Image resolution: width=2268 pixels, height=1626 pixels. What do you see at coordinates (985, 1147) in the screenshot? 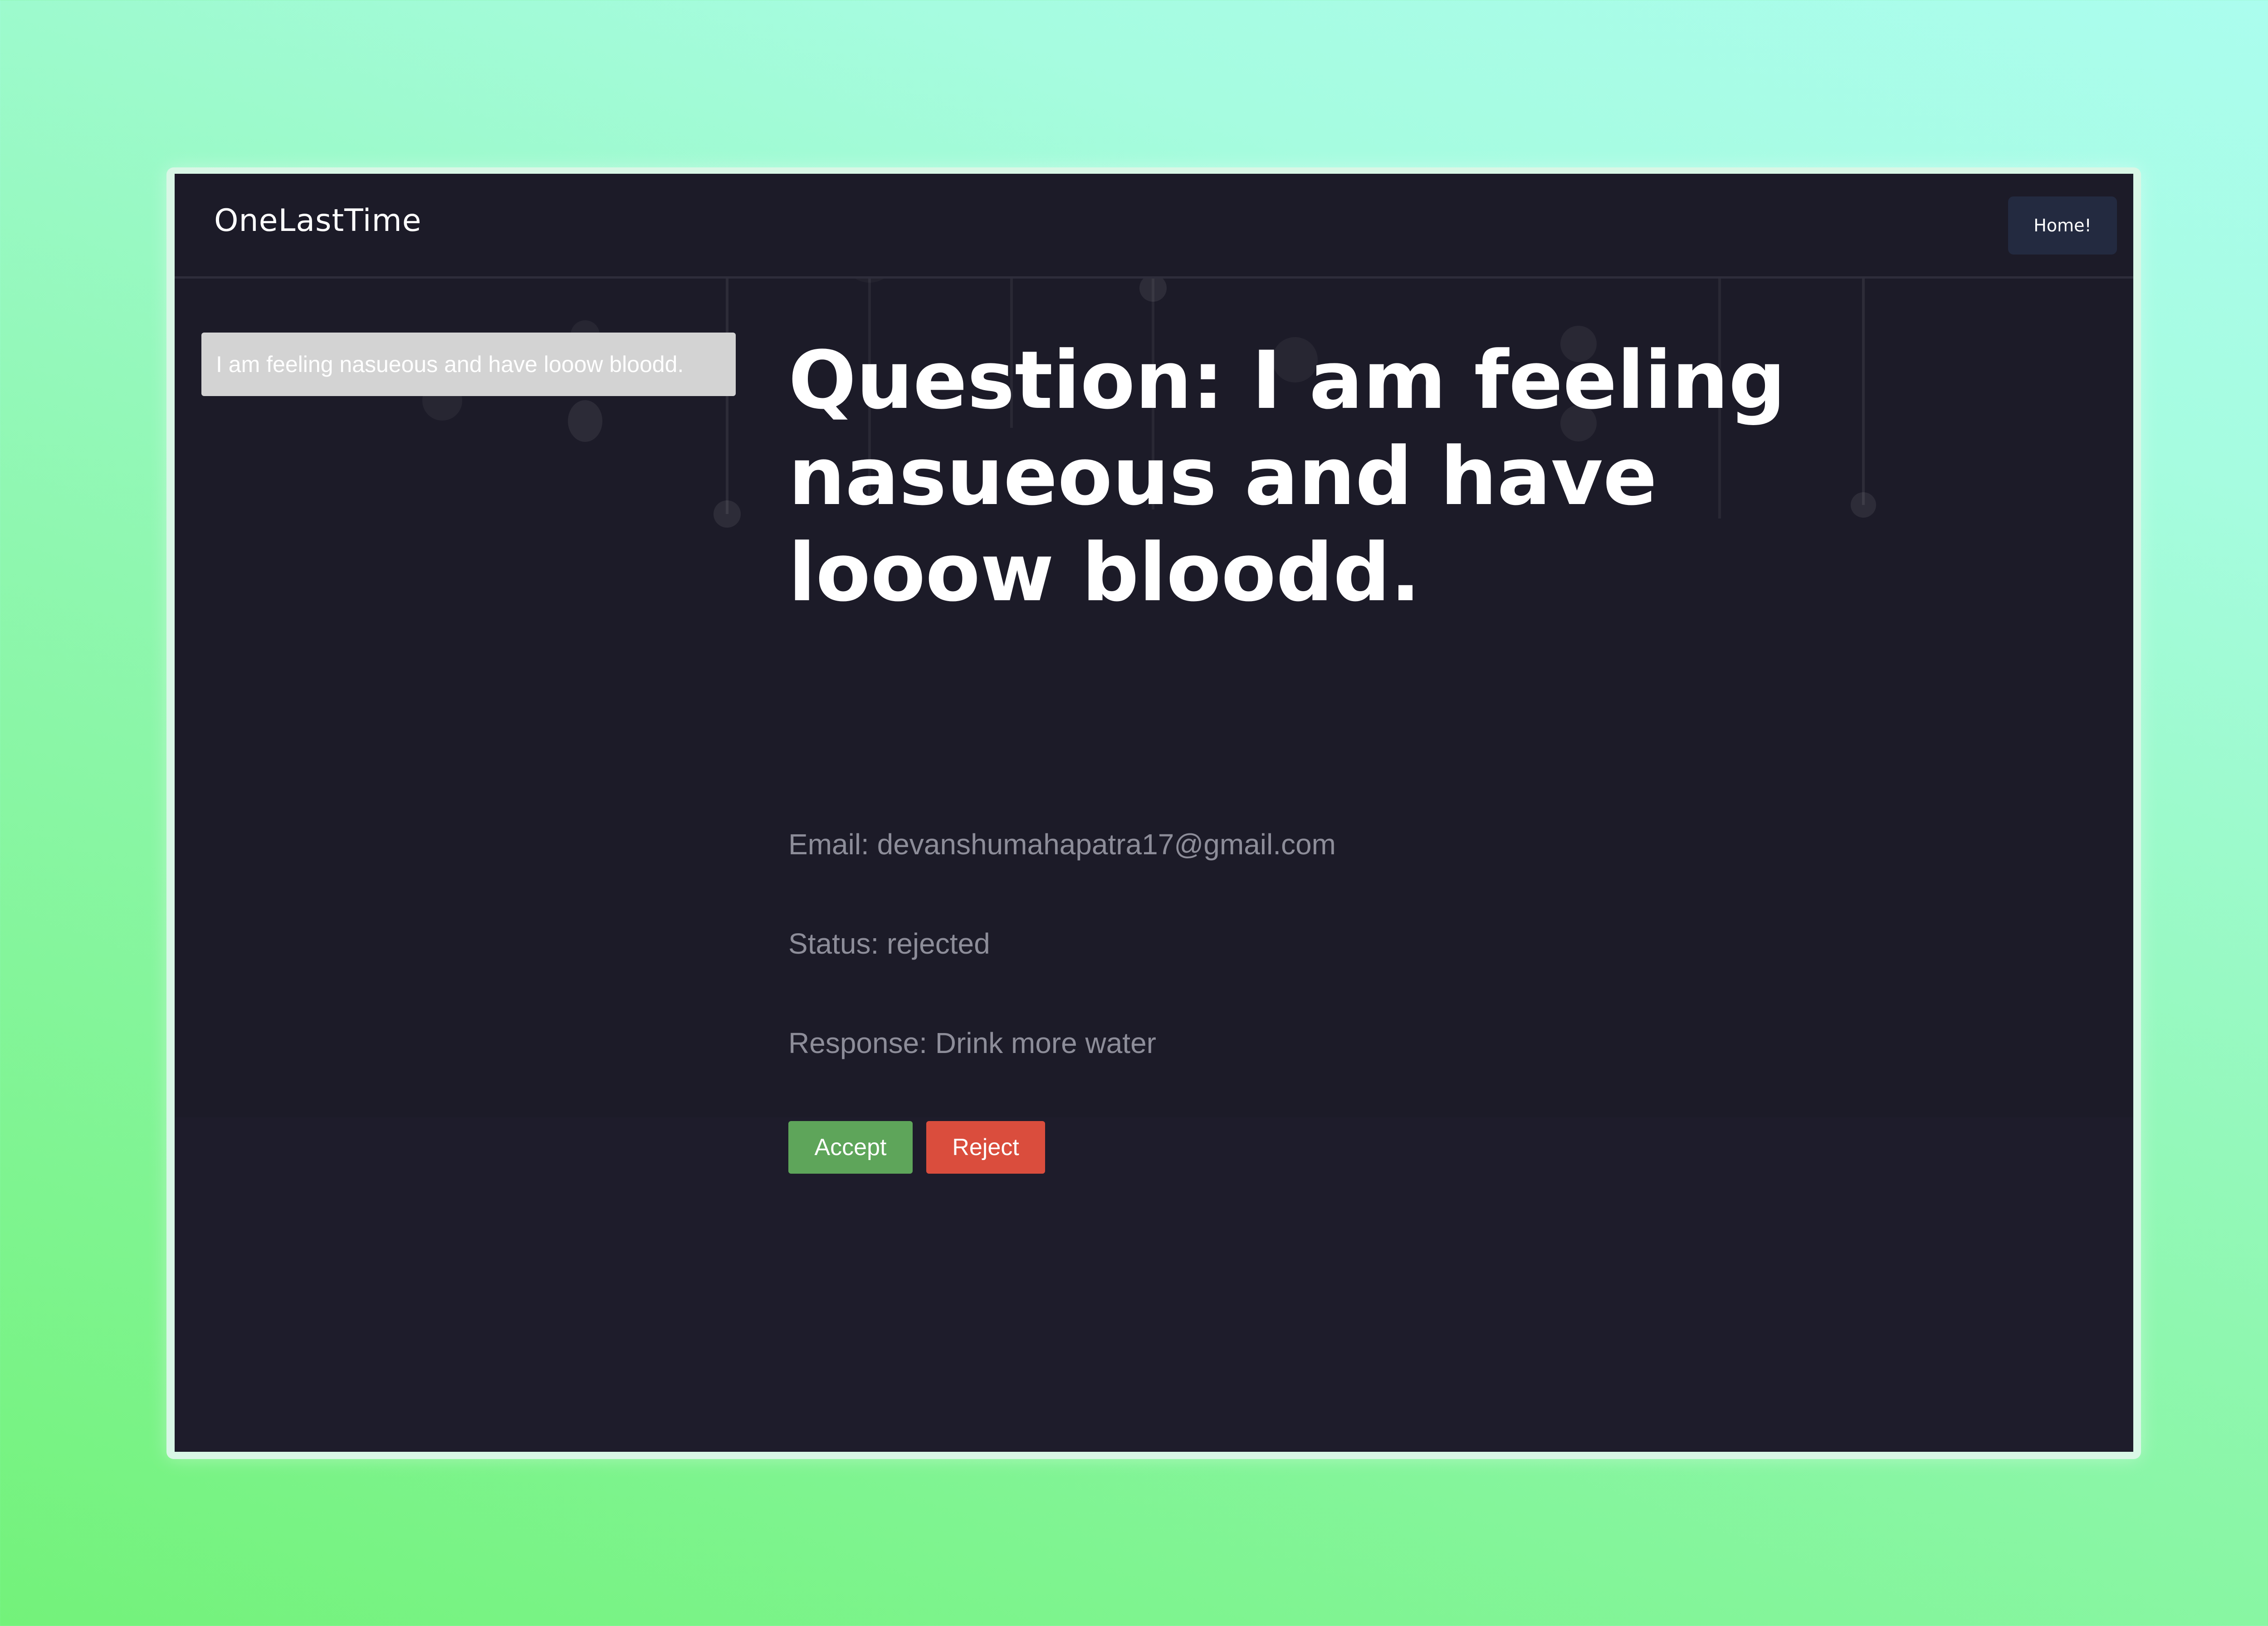
I see `reject-button: Reject` at bounding box center [985, 1147].